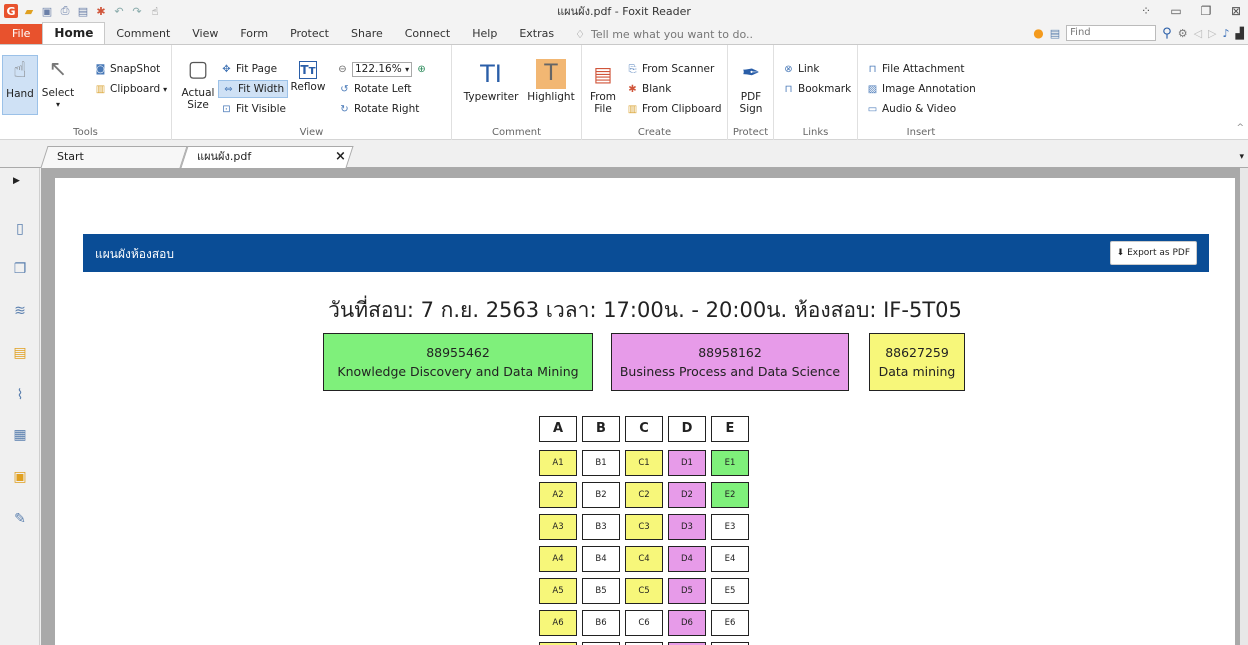  What do you see at coordinates (267, 157) in the screenshot?
I see `tab-document: แผนผัง.pdf ×` at bounding box center [267, 157].